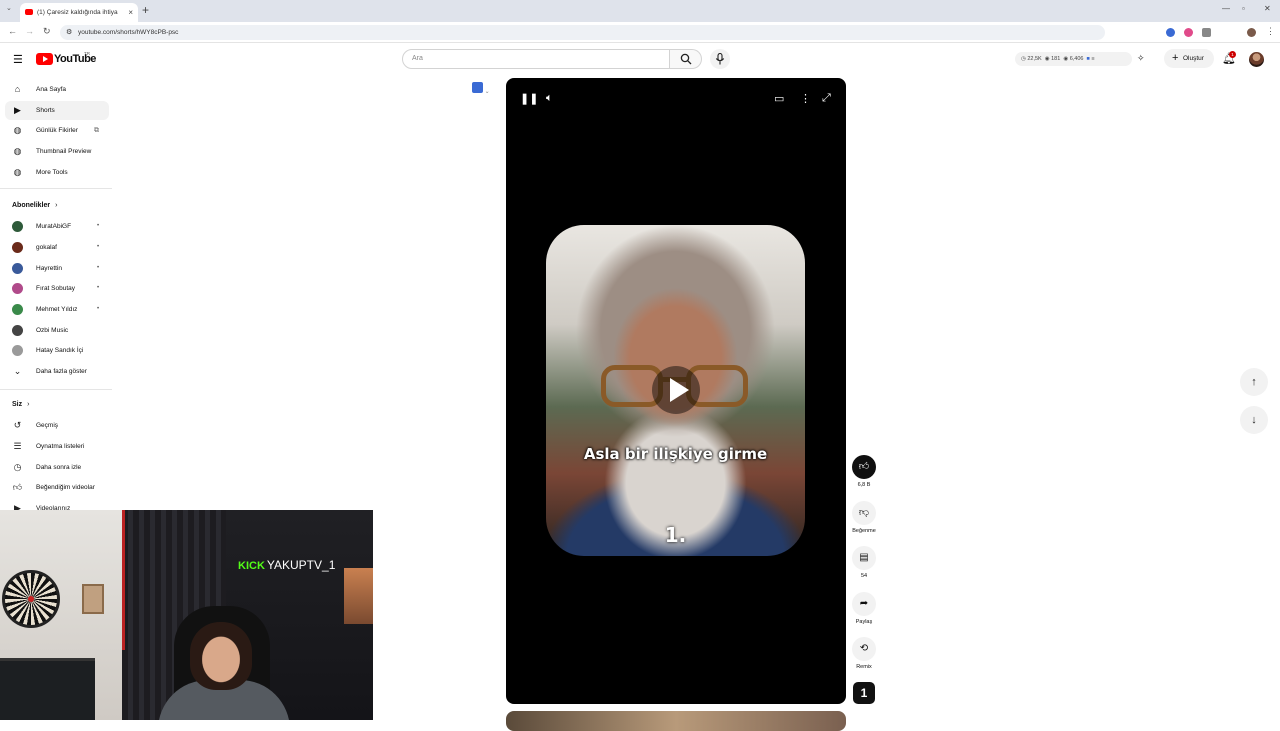 Image resolution: width=1280 pixels, height=731 pixels. I want to click on stat-other: 6,406, so click(1076, 59).